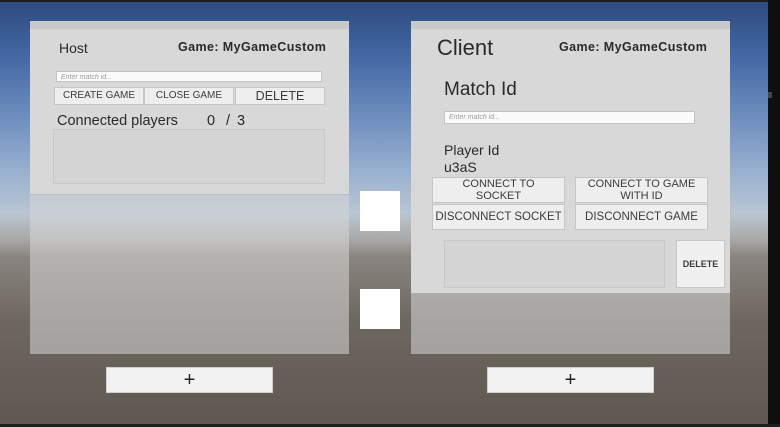 This screenshot has width=780, height=427. I want to click on create-game-button: CREATE GAME, so click(99, 96).